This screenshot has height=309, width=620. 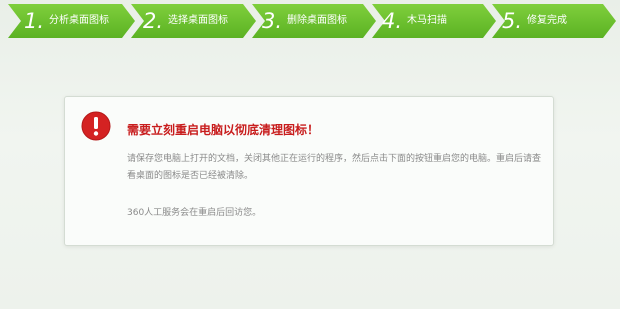 What do you see at coordinates (198, 20) in the screenshot?
I see `step-2-label: 选择桌面图标` at bounding box center [198, 20].